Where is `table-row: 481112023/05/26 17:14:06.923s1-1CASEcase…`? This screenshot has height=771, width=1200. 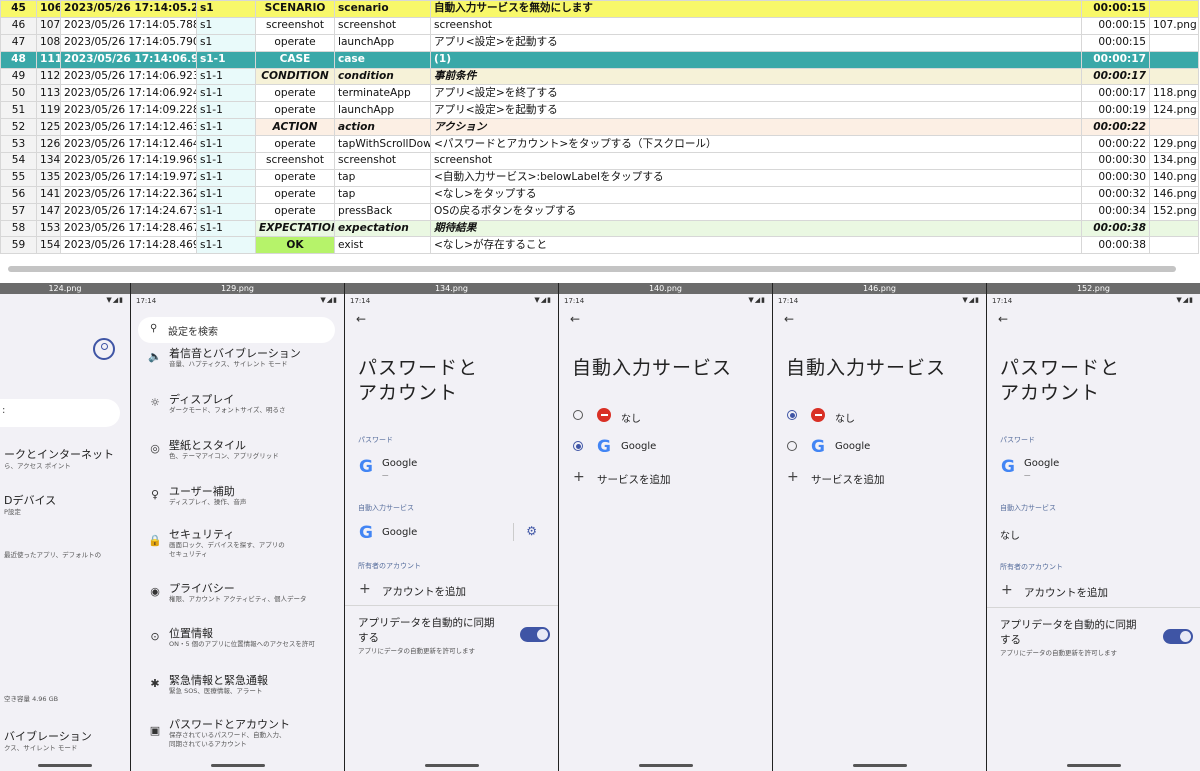 table-row: 481112023/05/26 17:14:06.923s1-1CASEcase… is located at coordinates (599, 59).